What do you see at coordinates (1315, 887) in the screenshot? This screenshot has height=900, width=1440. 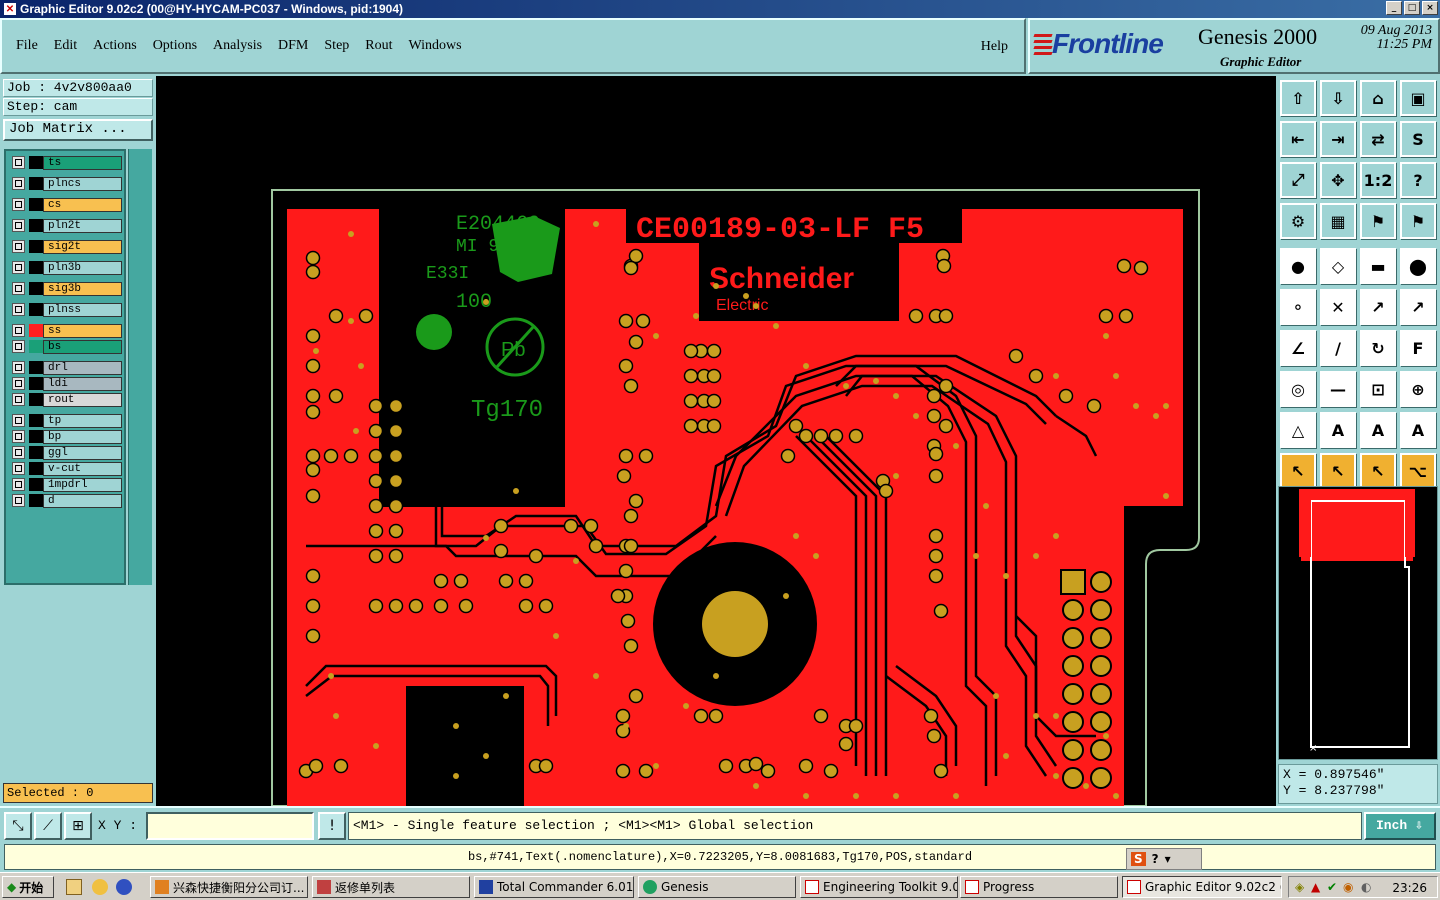 I see `tray-icon-2: ▲` at bounding box center [1315, 887].